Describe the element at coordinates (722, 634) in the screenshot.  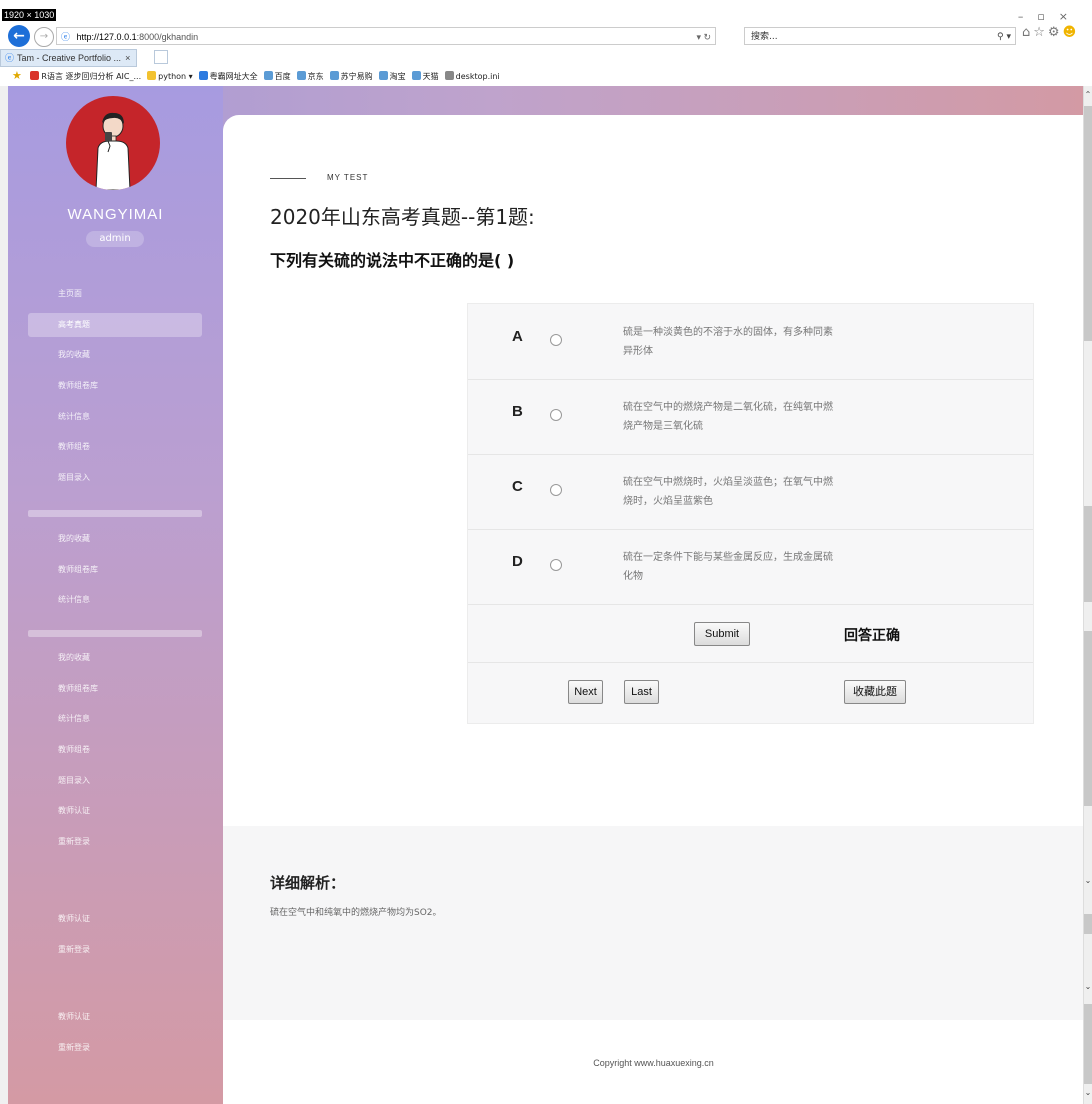
I see `submit-button: Submit` at that location.